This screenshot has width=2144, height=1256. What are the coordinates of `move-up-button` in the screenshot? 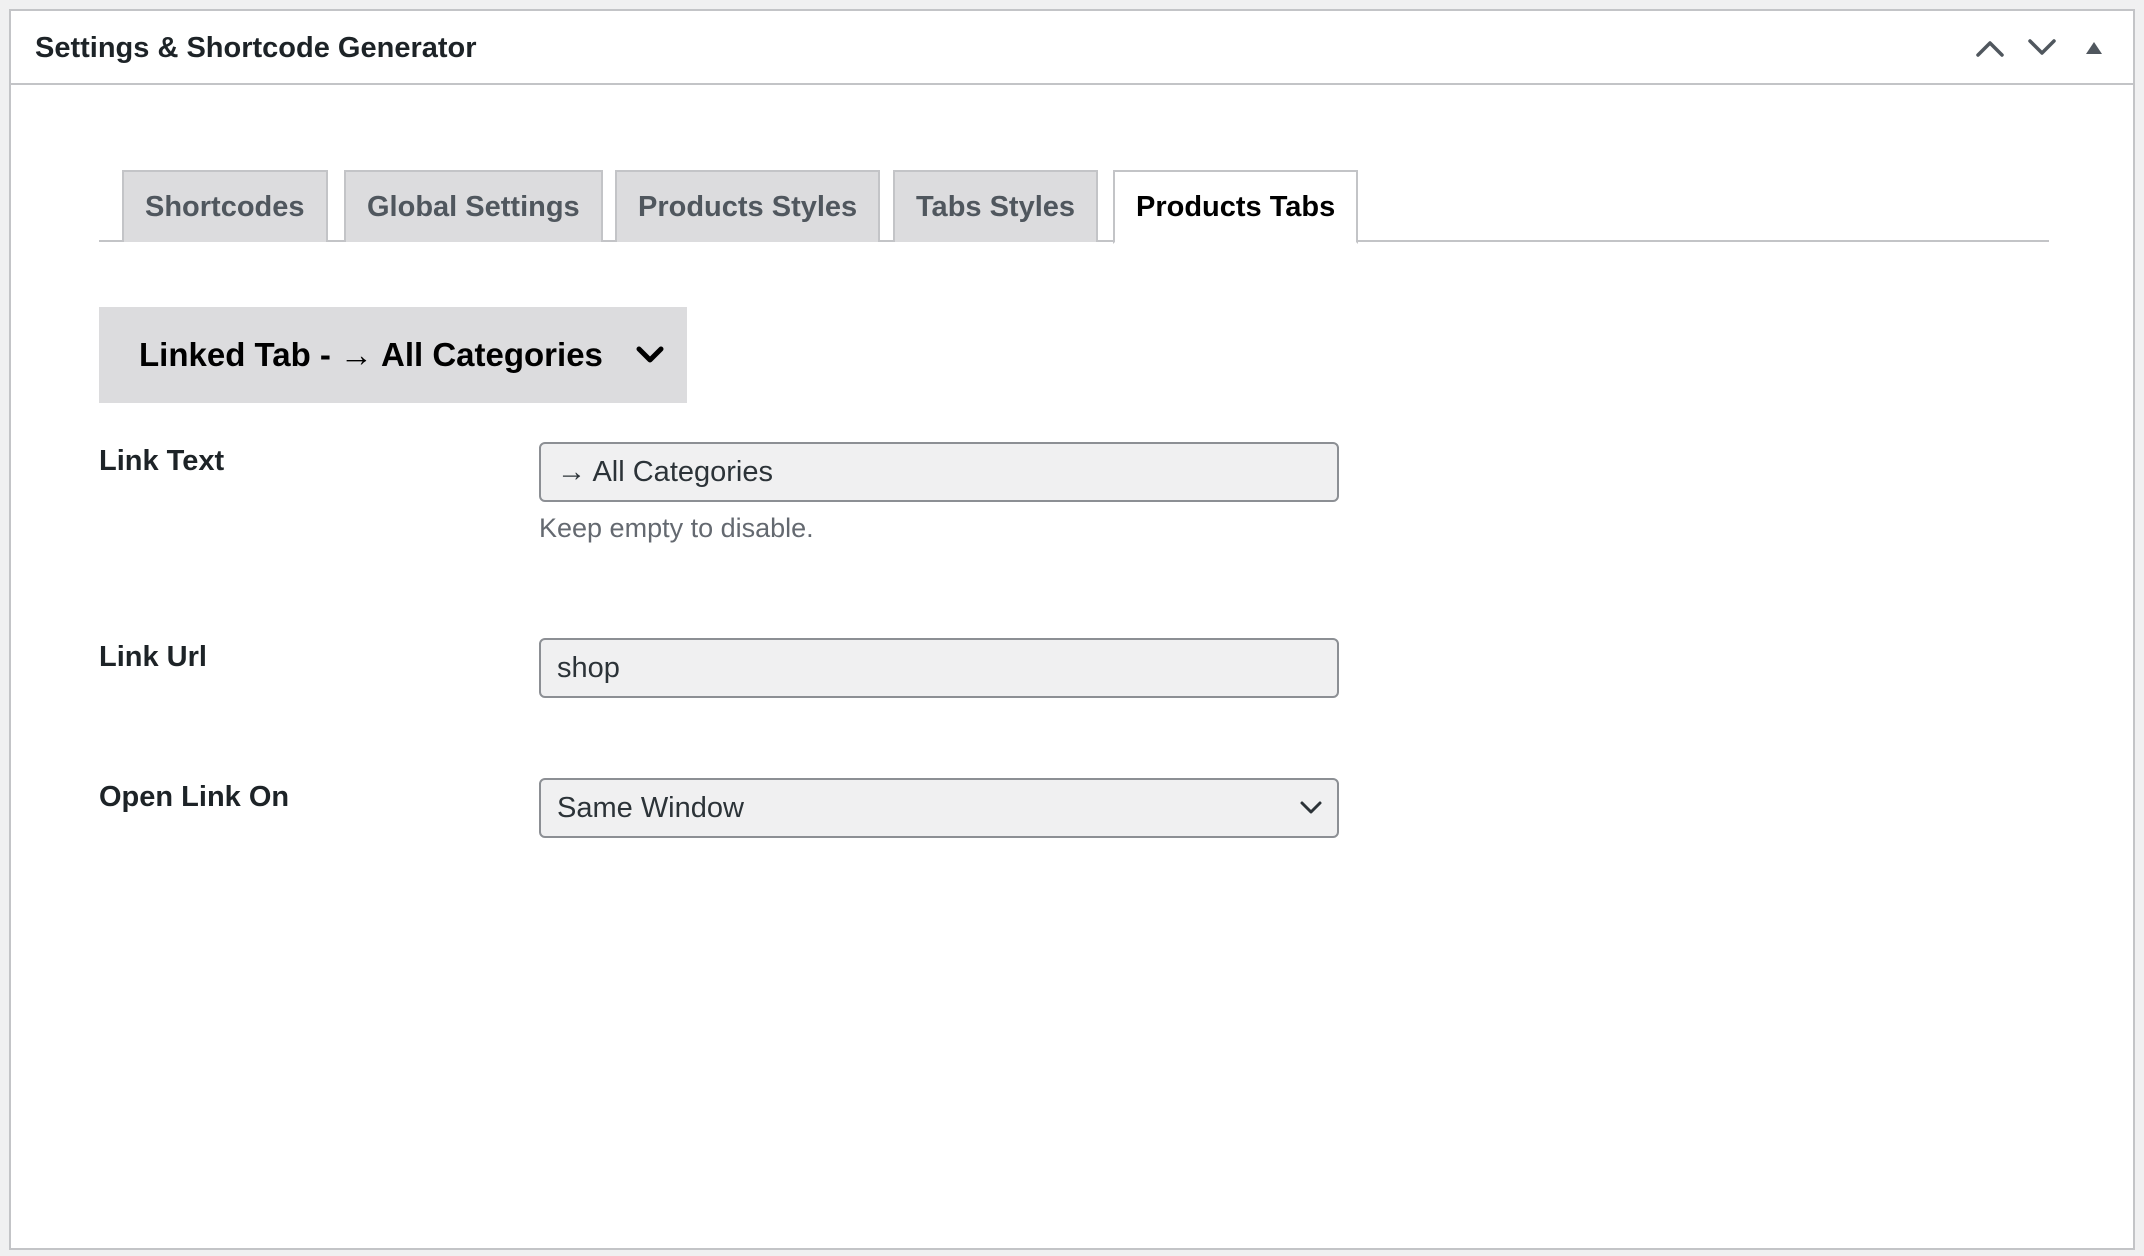 It's located at (1990, 48).